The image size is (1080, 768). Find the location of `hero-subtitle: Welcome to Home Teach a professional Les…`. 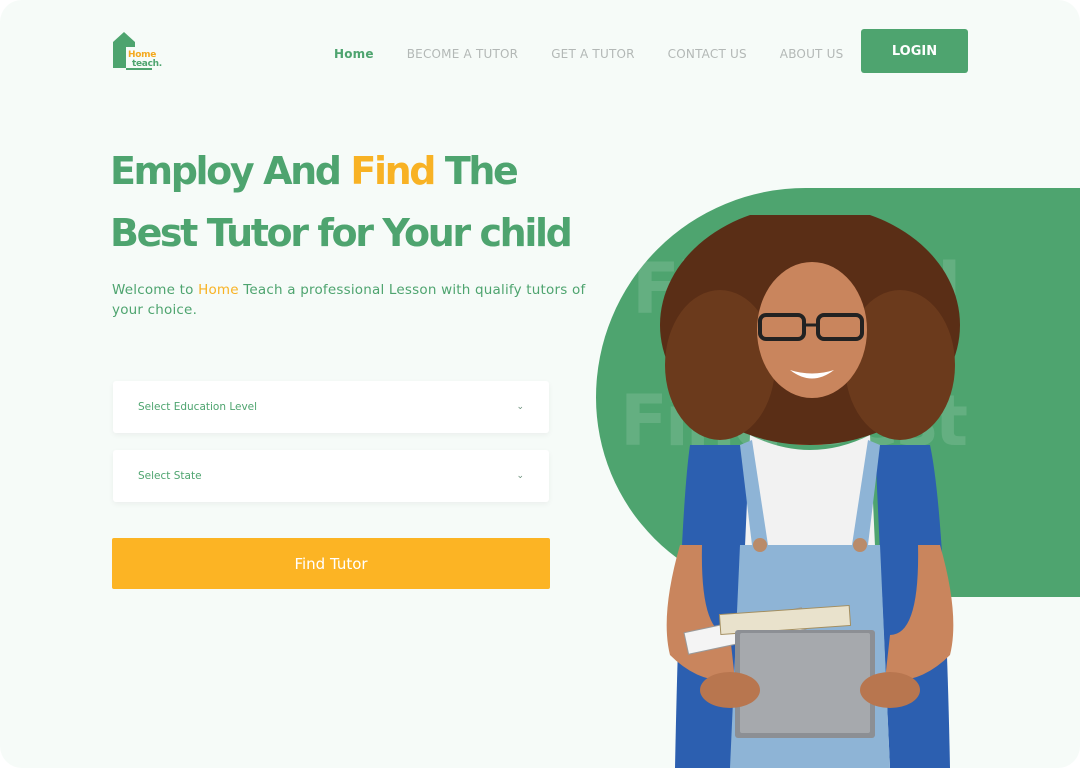

hero-subtitle: Welcome to Home Teach a professional Les… is located at coordinates (352, 300).